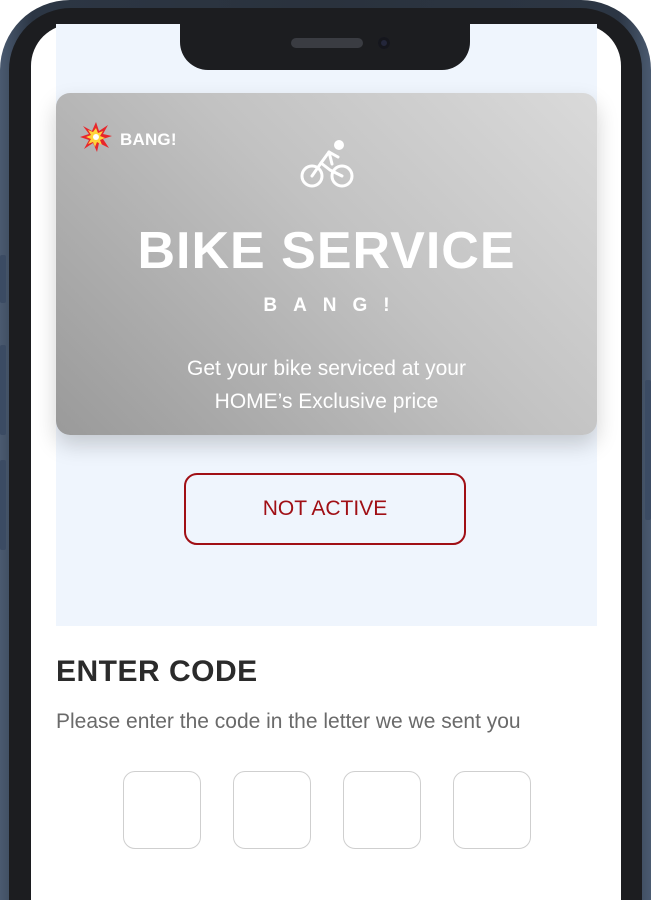 This screenshot has width=651, height=904. What do you see at coordinates (327, 810) in the screenshot?
I see `code-input-row` at bounding box center [327, 810].